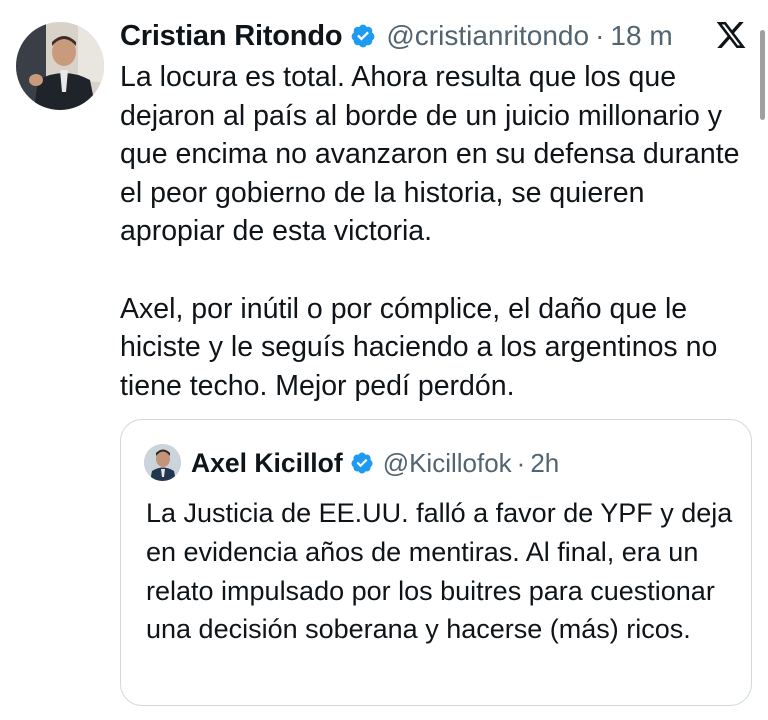  I want to click on scrollbar, so click(762, 75).